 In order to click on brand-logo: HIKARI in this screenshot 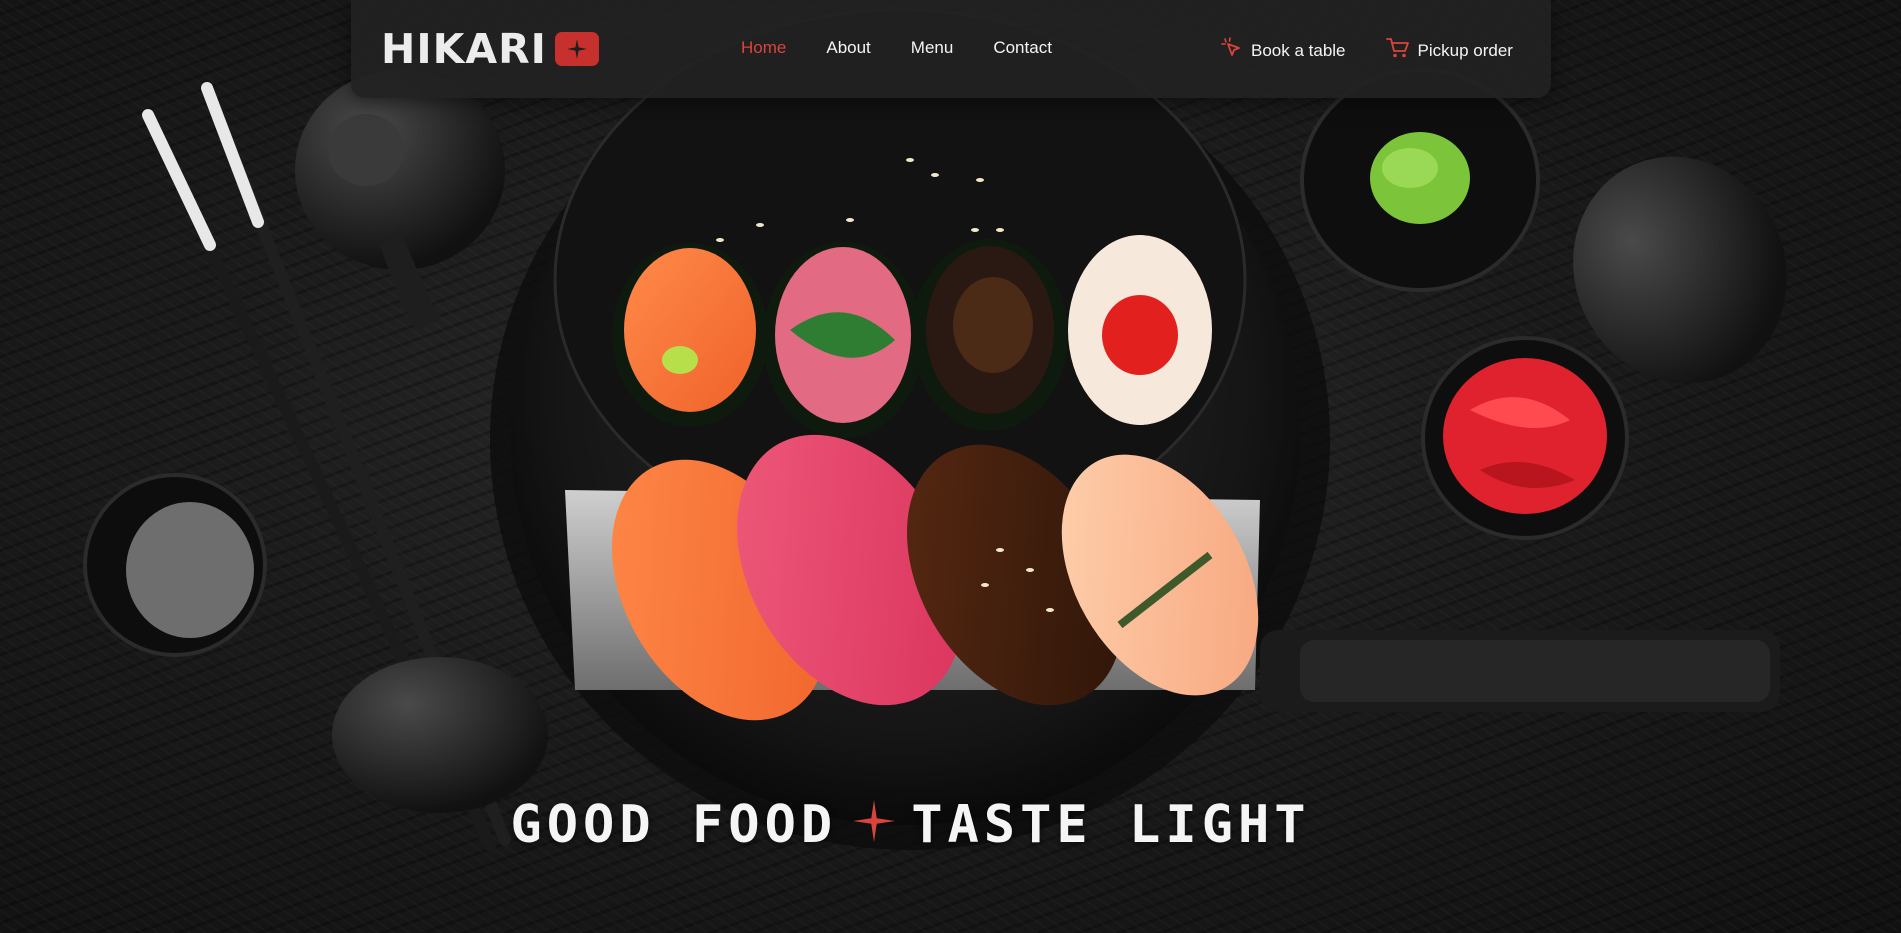, I will do `click(490, 49)`.